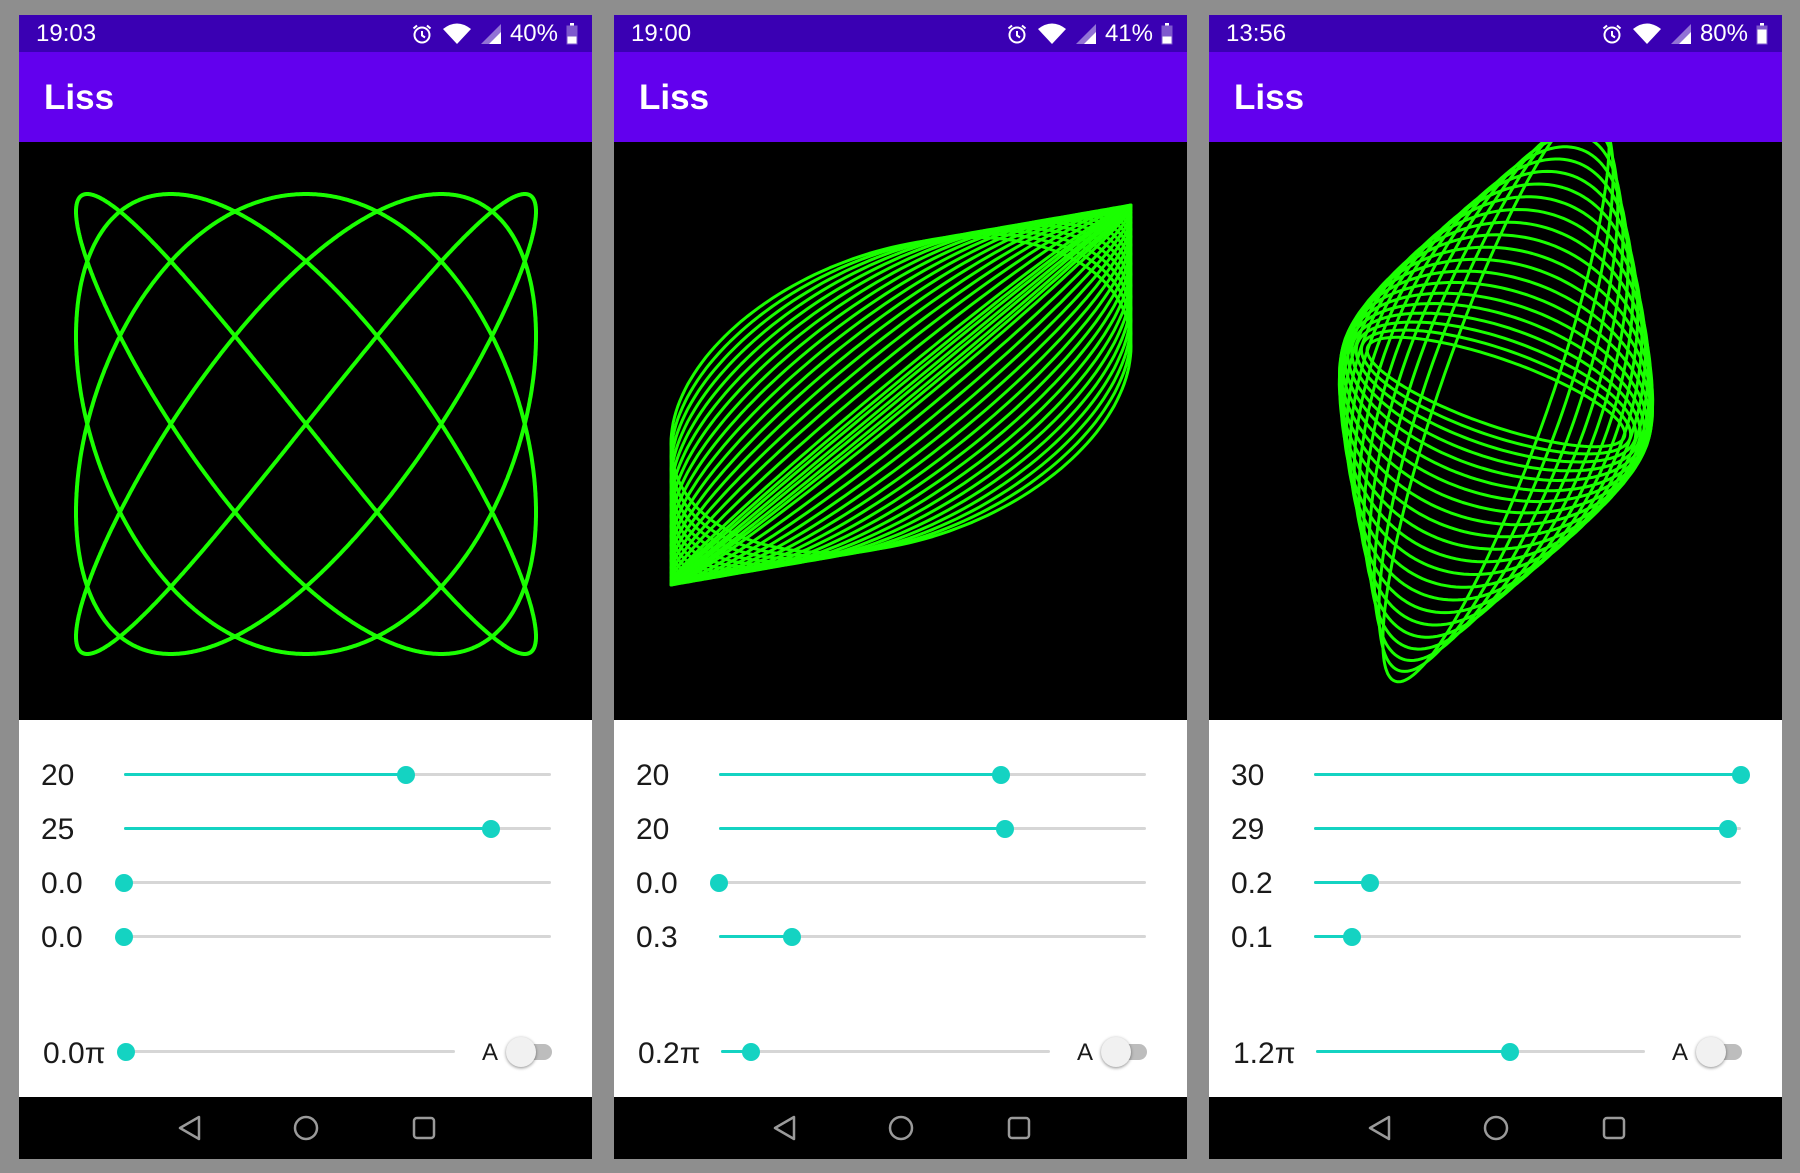 The image size is (1800, 1173). I want to click on control-panel: 20 25 0.0 0.0 0.0π A, so click(305, 908).